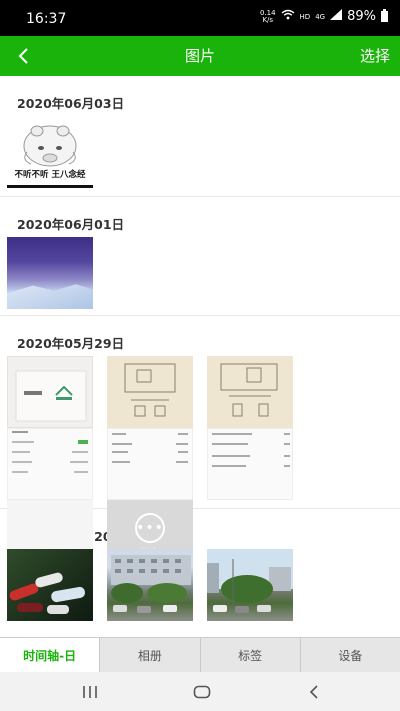 The width and height of the screenshot is (400, 711). I want to click on photo-grid: 不听不听 王八念经, so click(200, 156).